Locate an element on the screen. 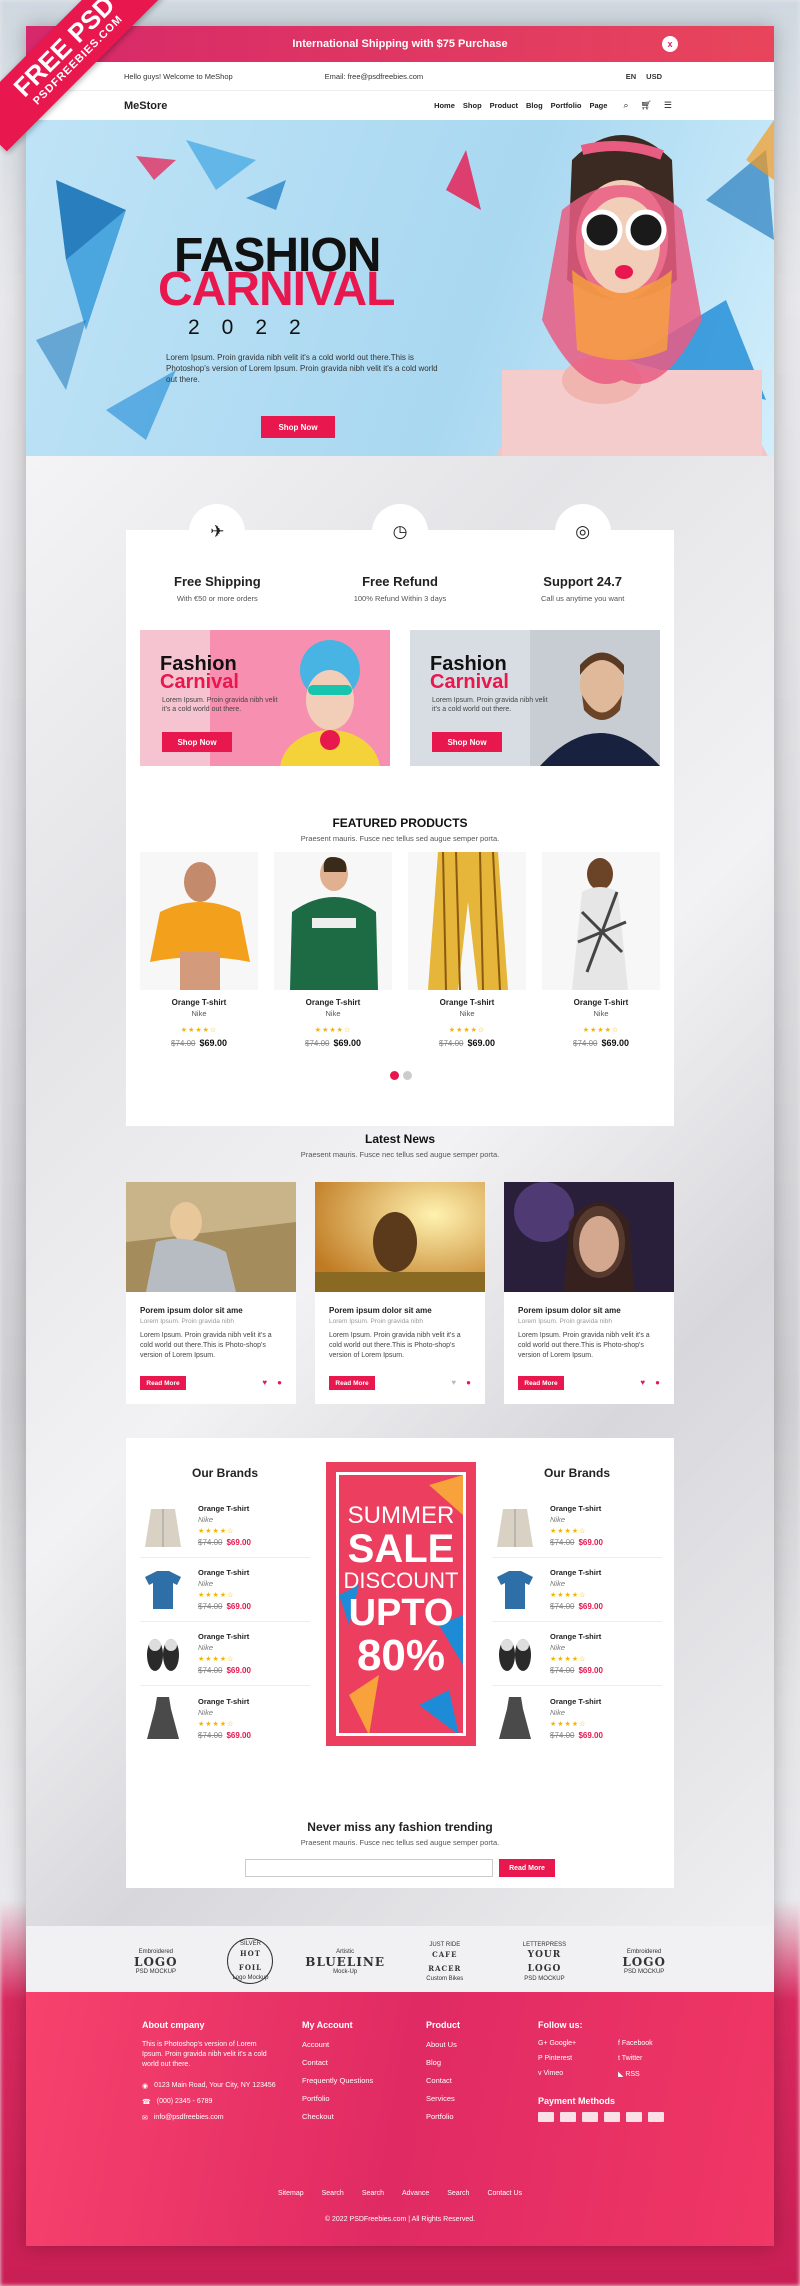 The width and height of the screenshot is (800, 2286). search-icon: ⌕ is located at coordinates (625, 105).